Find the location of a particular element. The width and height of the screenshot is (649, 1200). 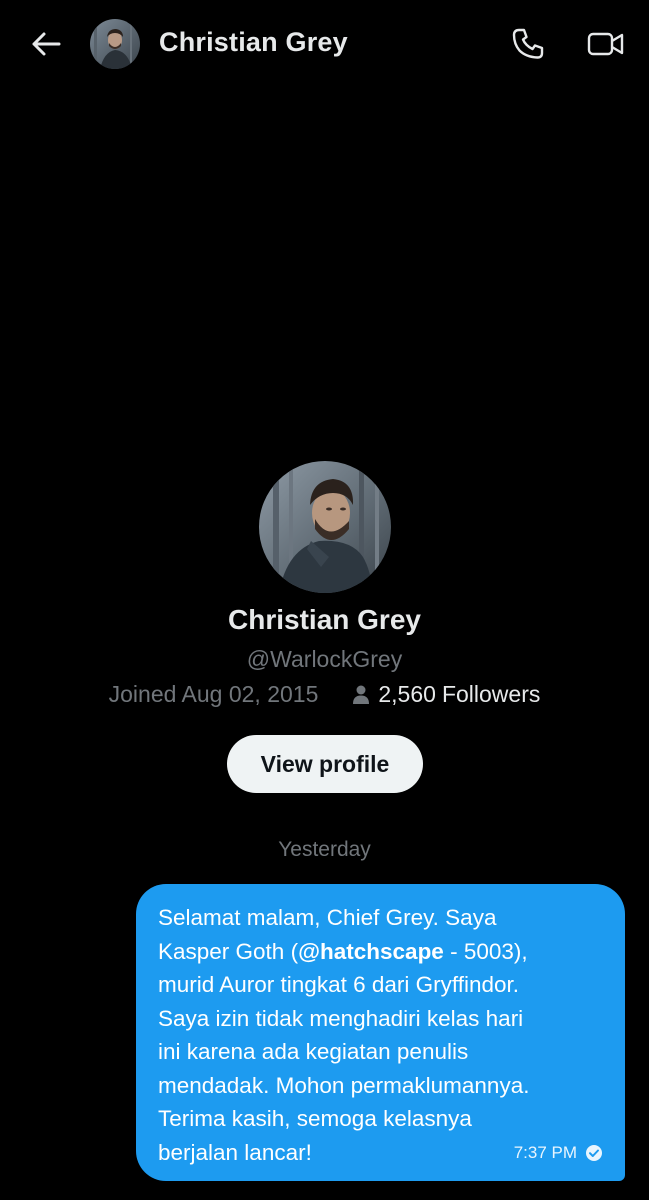

date-divider: Yesterday is located at coordinates (324, 849).